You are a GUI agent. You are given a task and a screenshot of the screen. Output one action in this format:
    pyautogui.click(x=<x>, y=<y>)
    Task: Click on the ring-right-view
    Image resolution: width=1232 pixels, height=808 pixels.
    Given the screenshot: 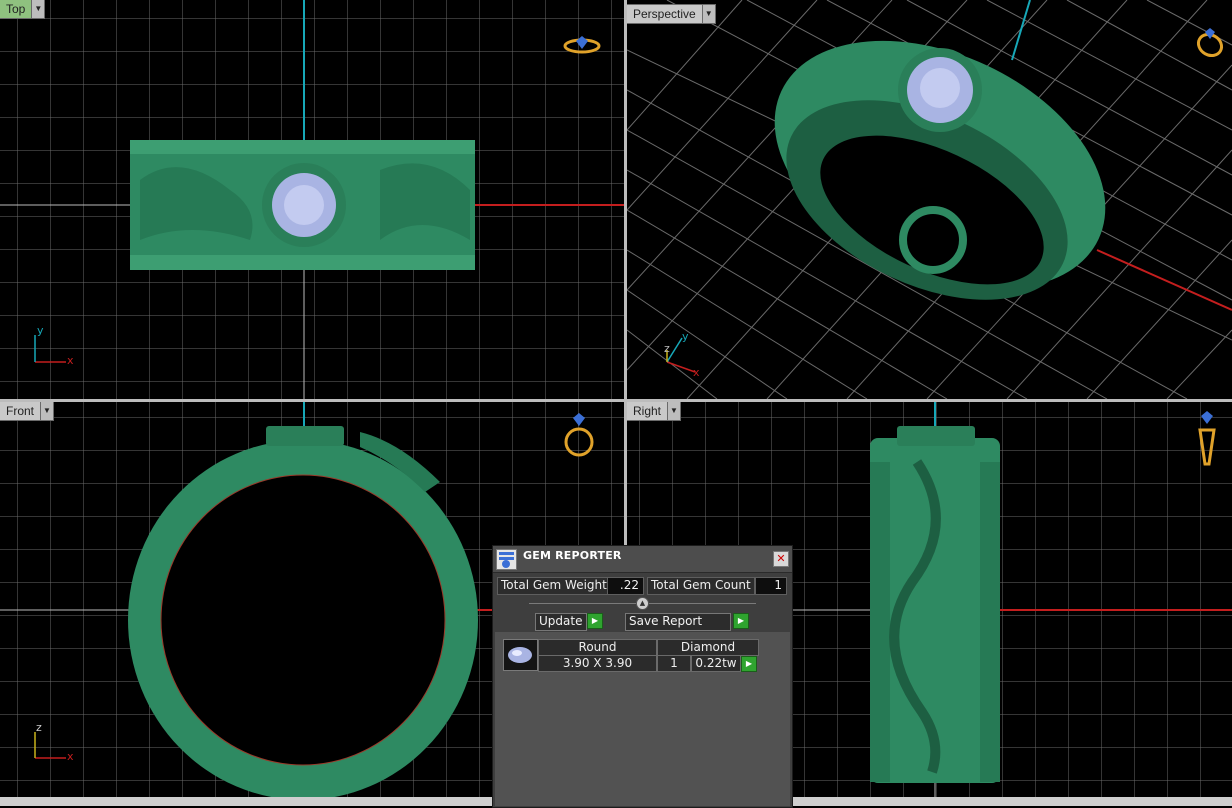 What is the action you would take?
    pyautogui.click(x=935, y=604)
    